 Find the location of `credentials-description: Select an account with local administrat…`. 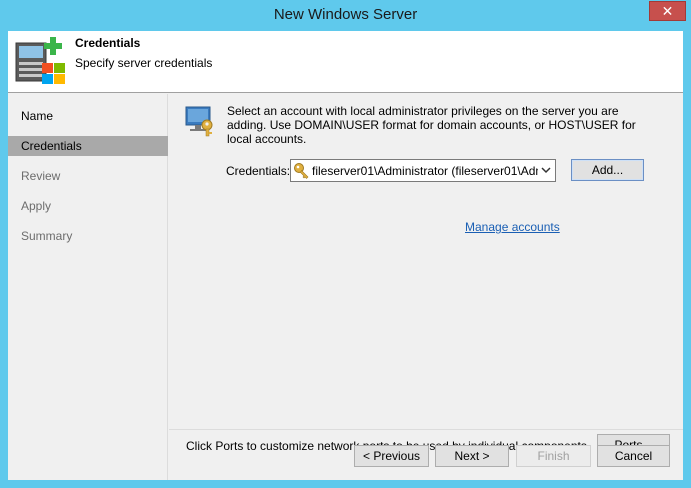

credentials-description: Select an account with local administrat… is located at coordinates (431, 125).